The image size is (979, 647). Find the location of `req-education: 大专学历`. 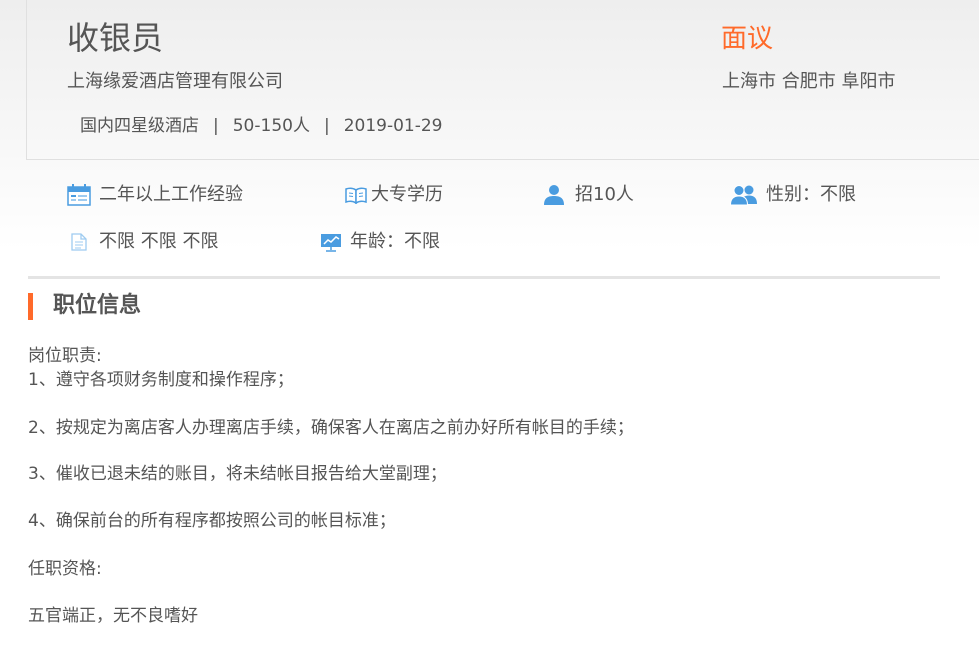

req-education: 大专学历 is located at coordinates (394, 195).